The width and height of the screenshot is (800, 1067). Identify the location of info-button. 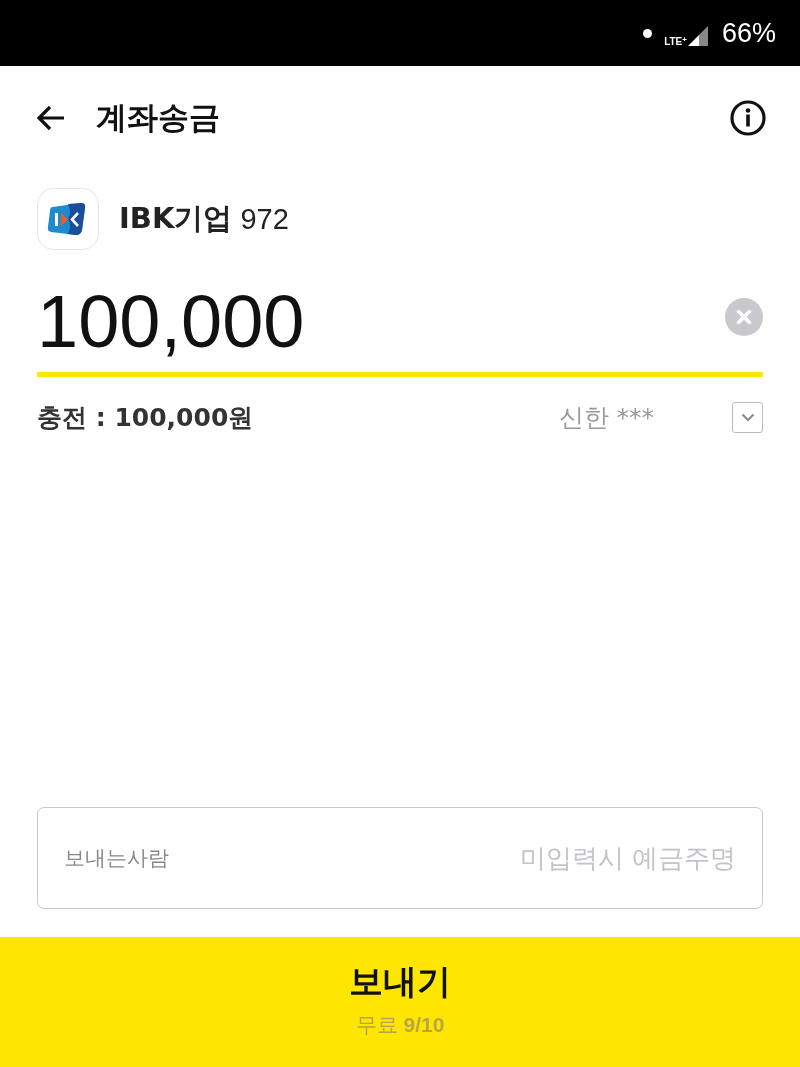
(748, 118).